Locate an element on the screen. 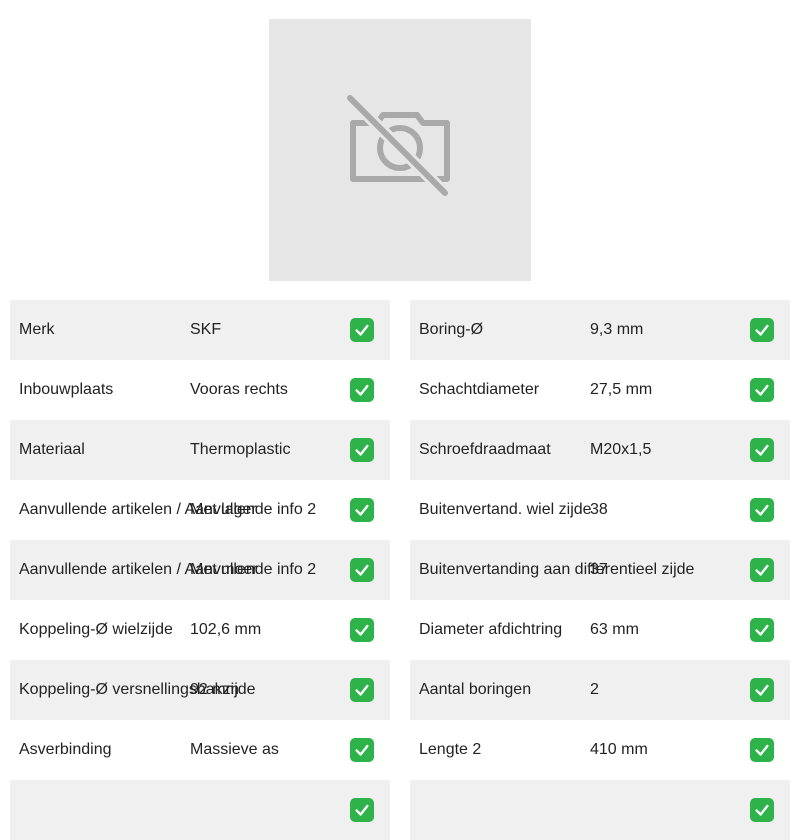 The height and width of the screenshot is (840, 800). spec-label: Inbouwplaats is located at coordinates (66, 389).